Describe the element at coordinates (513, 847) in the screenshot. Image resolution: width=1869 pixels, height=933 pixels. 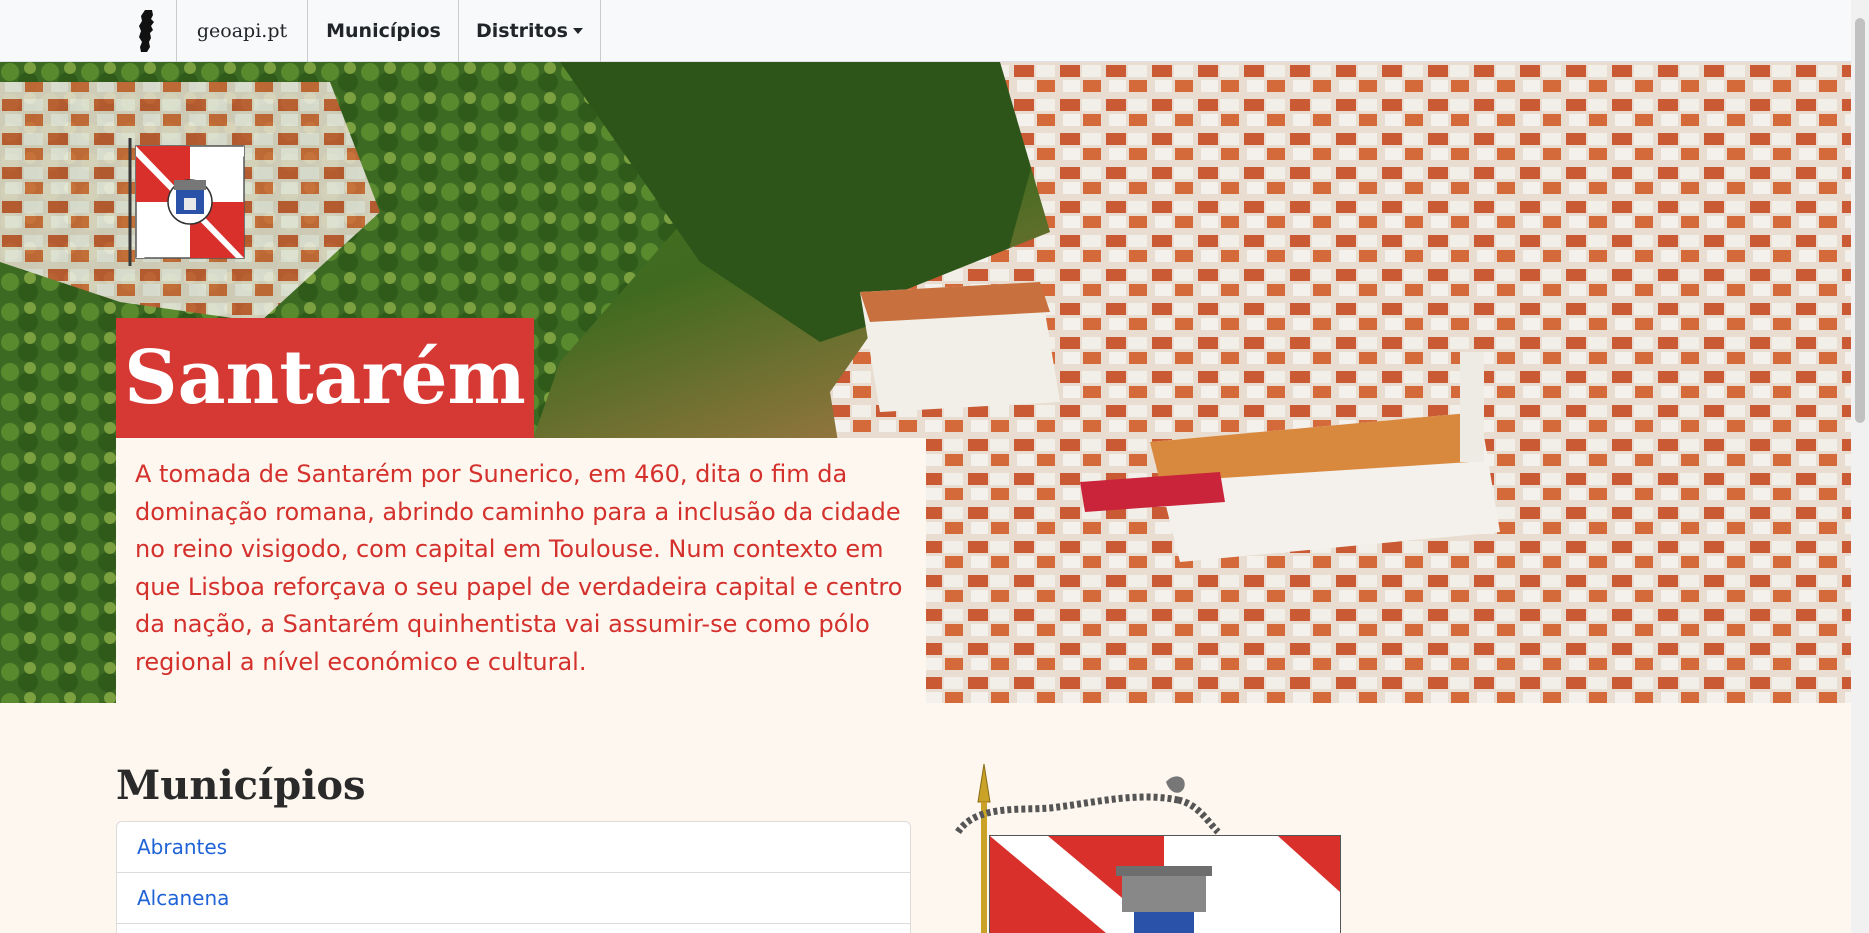
I see `list-item: Abrantes` at that location.